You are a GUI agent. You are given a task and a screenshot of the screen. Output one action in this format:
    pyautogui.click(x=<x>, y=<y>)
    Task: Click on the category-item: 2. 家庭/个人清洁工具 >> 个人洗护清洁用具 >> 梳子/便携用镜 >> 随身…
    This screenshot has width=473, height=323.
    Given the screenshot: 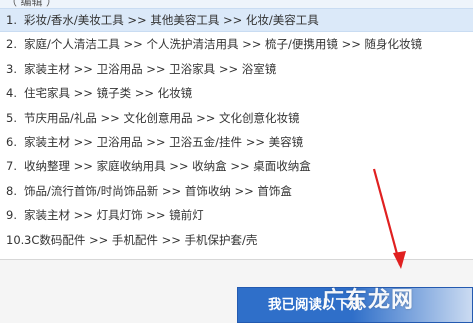 What is the action you would take?
    pyautogui.click(x=236, y=44)
    